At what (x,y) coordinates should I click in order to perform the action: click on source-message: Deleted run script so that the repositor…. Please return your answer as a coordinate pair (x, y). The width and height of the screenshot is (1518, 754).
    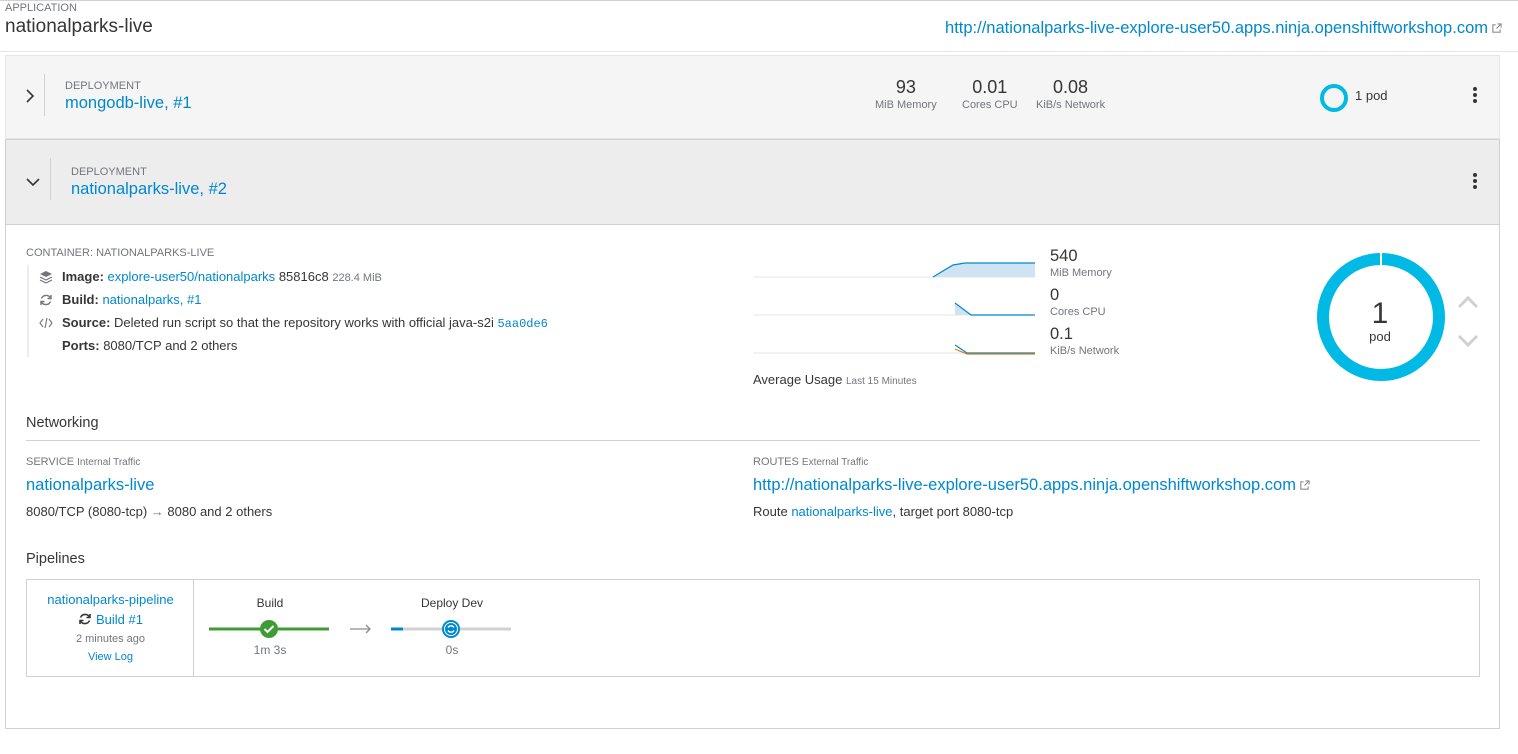
    Looking at the image, I should click on (304, 322).